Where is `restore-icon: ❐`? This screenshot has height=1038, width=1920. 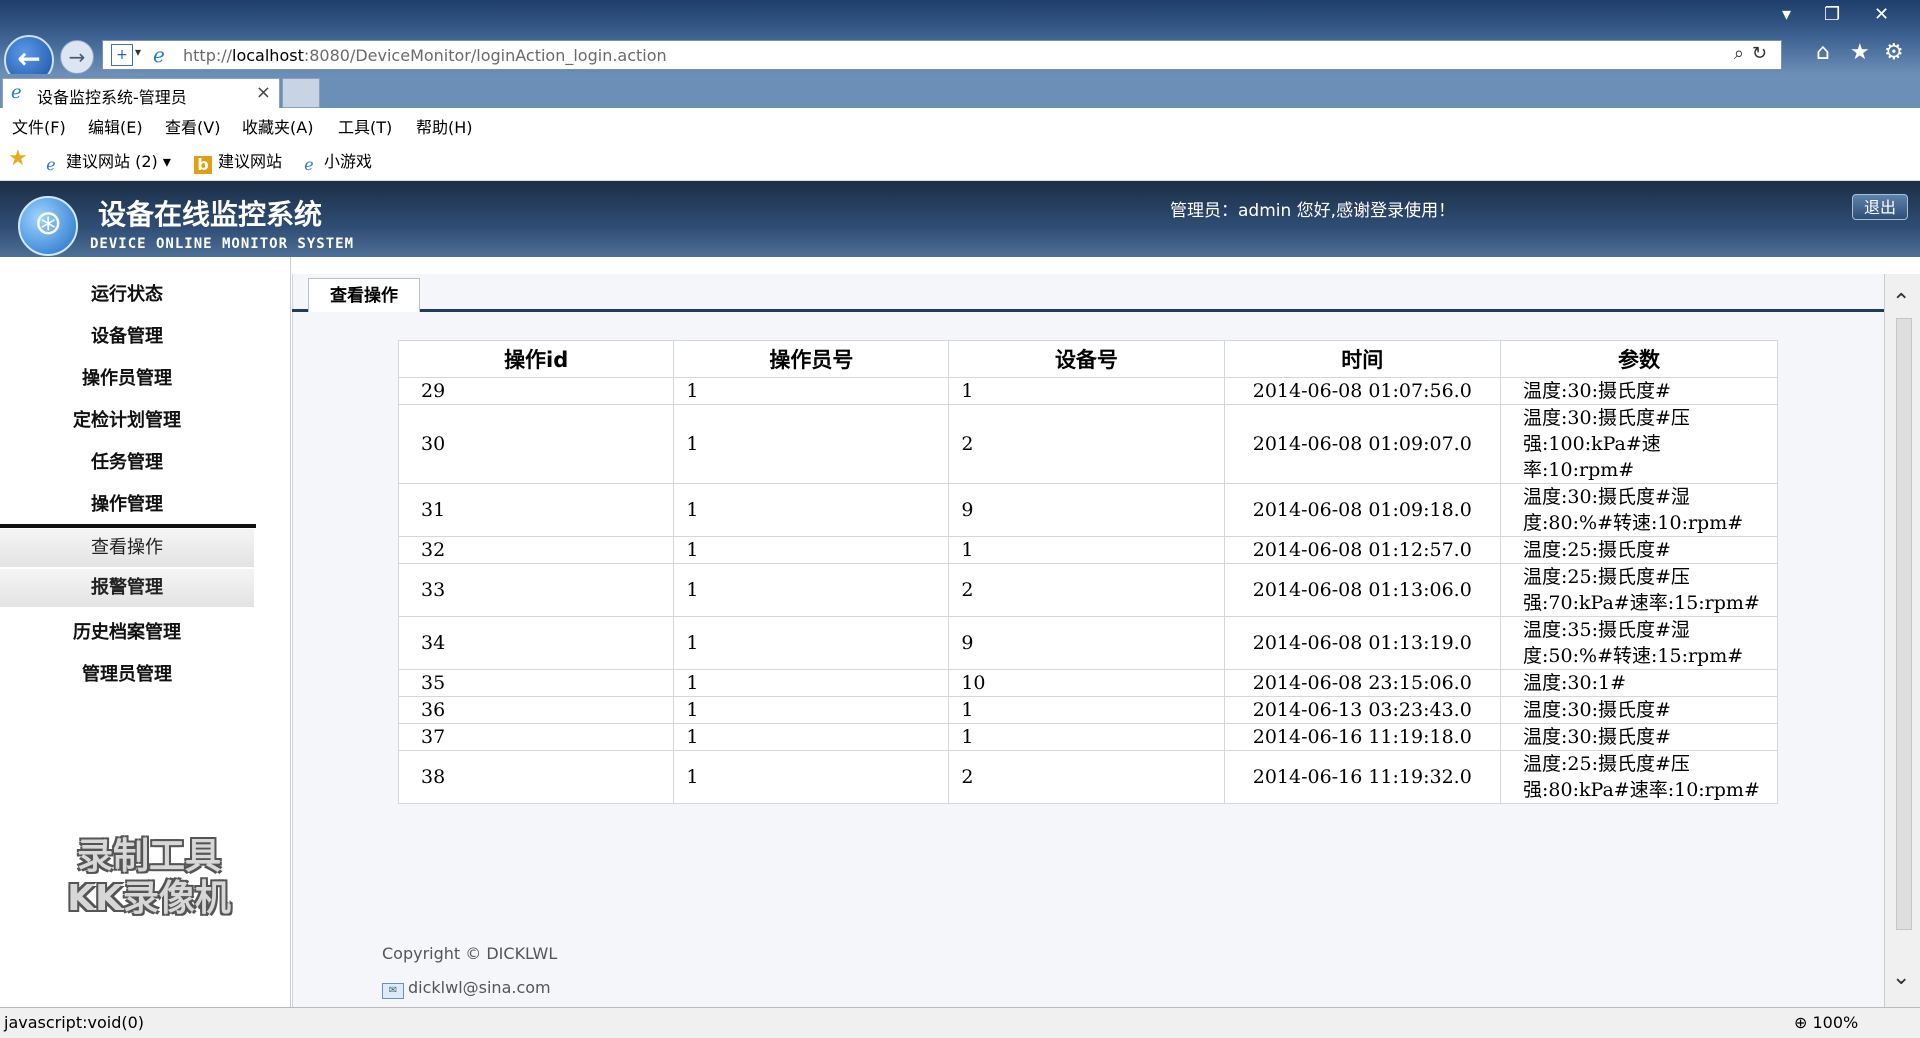
restore-icon: ❐ is located at coordinates (1832, 14).